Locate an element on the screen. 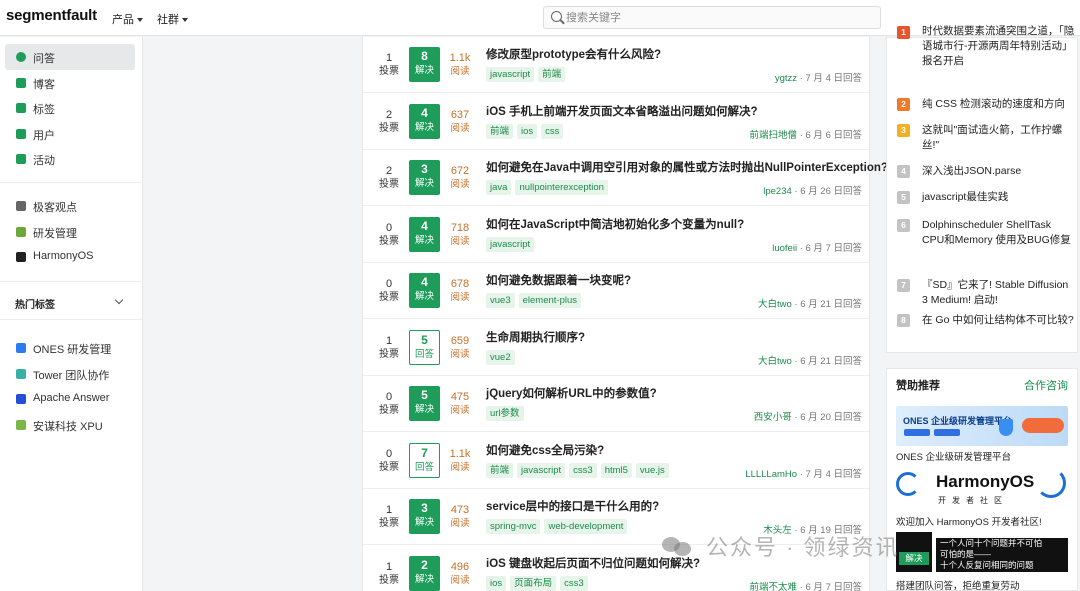  sidebar-item-label: 研发管理 is located at coordinates (55, 234).